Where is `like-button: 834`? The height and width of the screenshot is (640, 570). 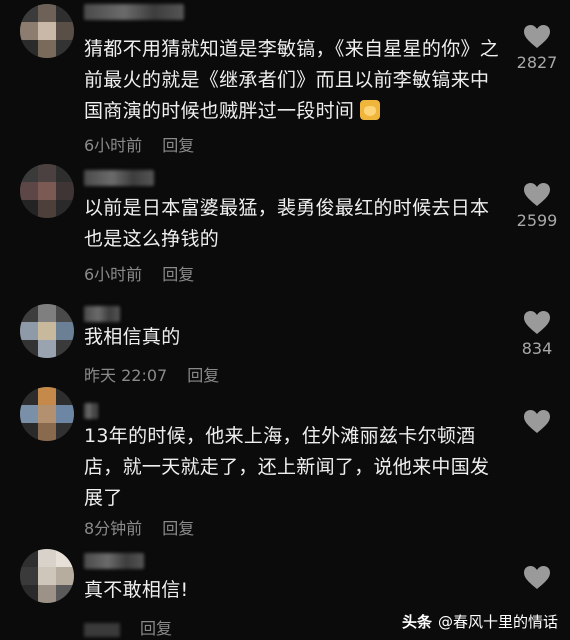 like-button: 834 is located at coordinates (537, 334).